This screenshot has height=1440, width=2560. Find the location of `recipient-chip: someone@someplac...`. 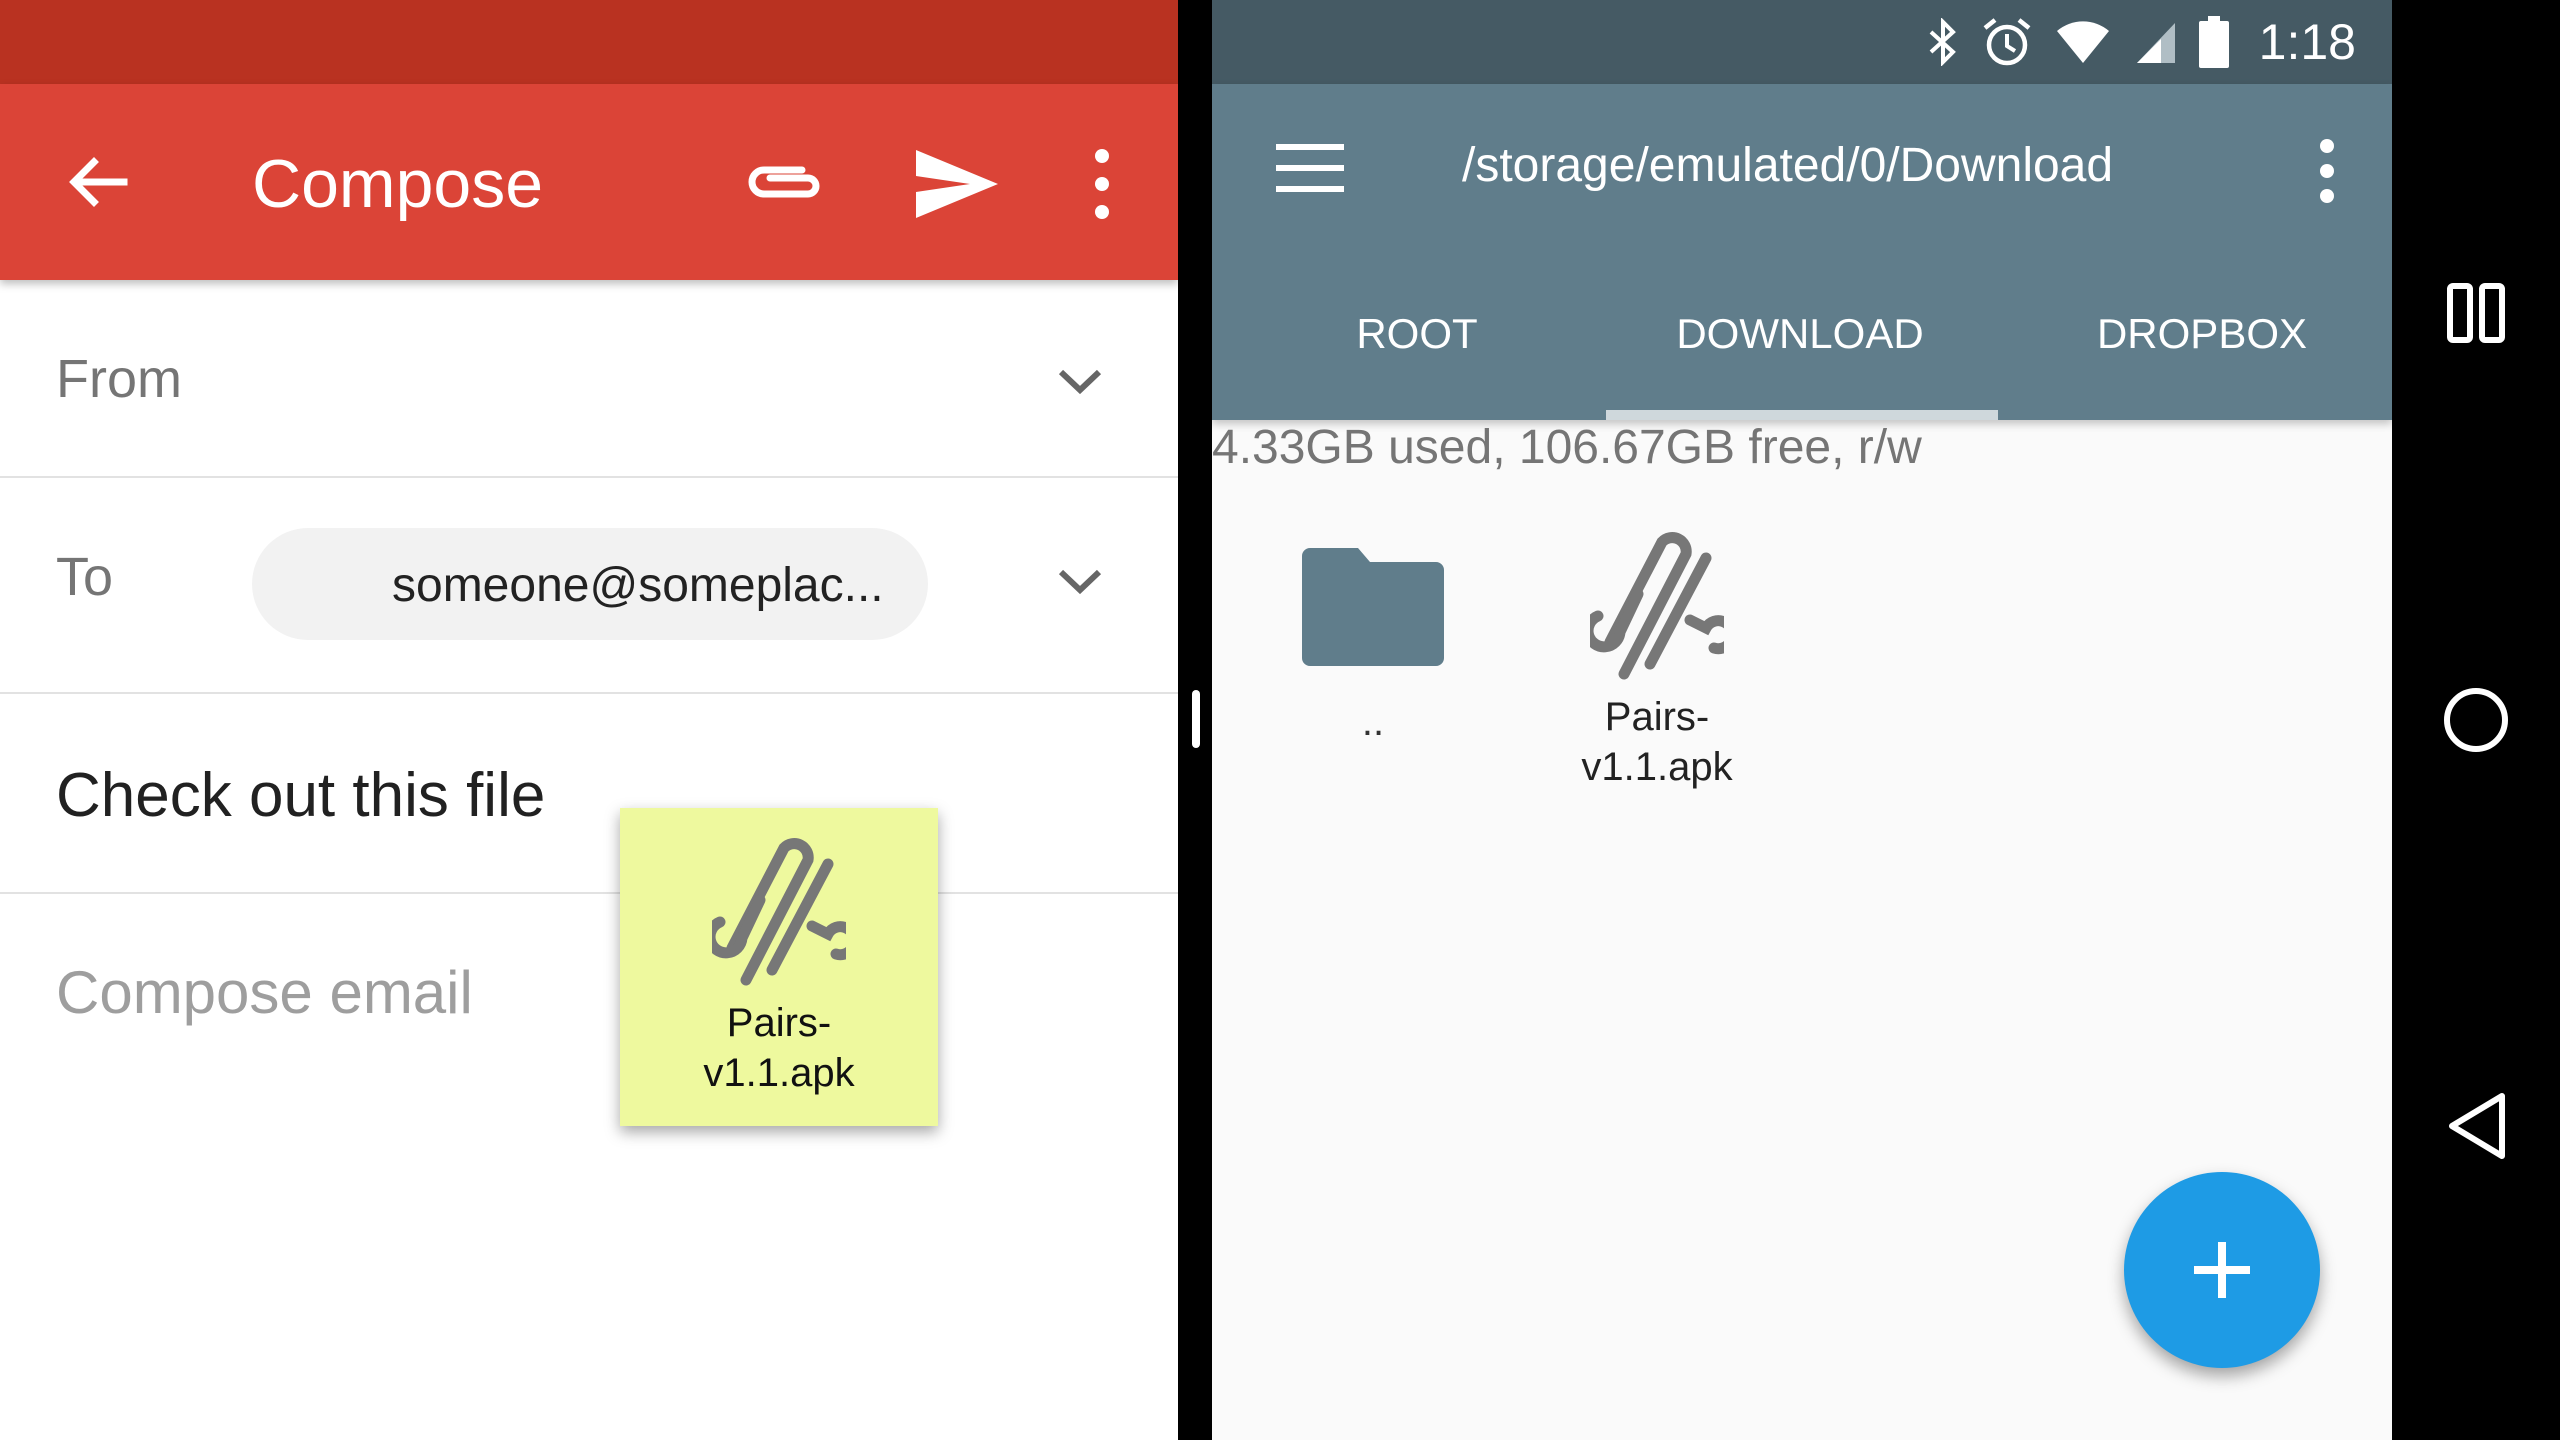

recipient-chip: someone@someplac... is located at coordinates (590, 584).